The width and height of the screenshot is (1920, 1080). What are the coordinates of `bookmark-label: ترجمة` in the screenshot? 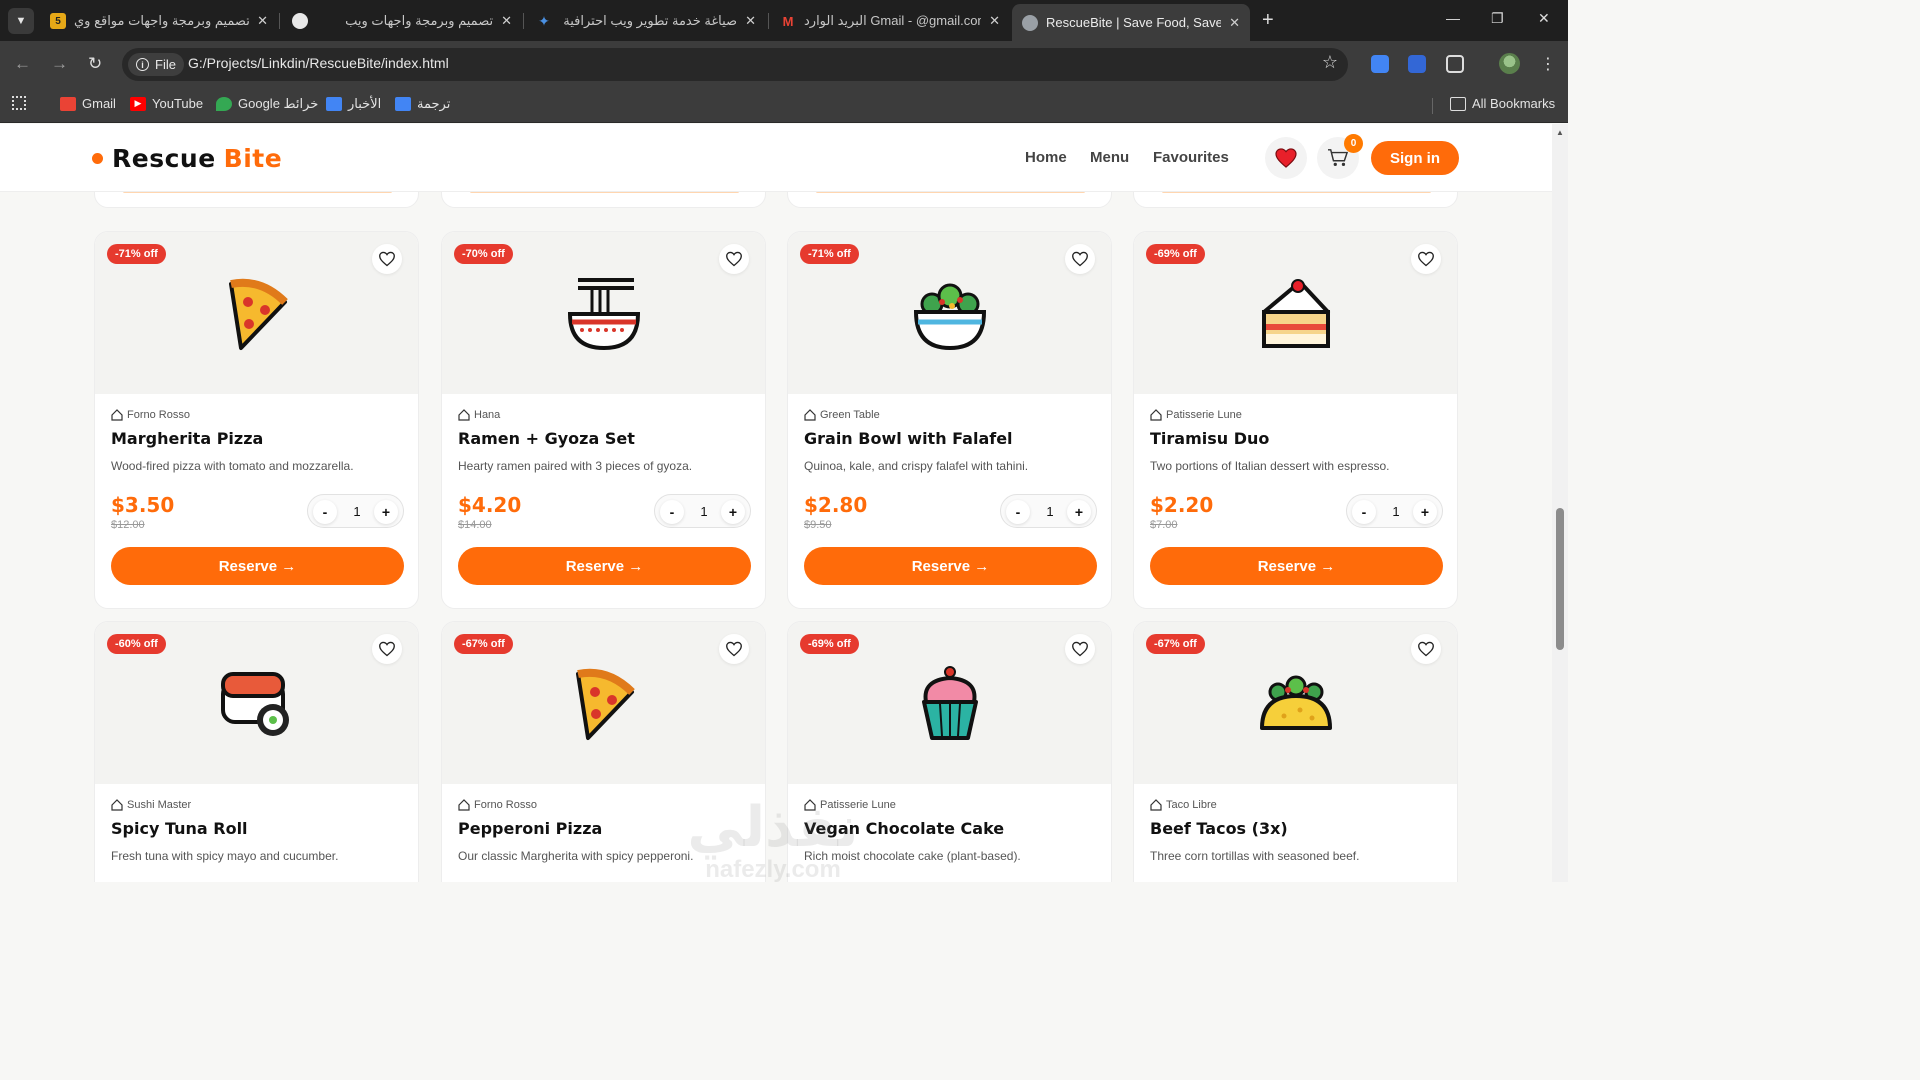 It's located at (434, 103).